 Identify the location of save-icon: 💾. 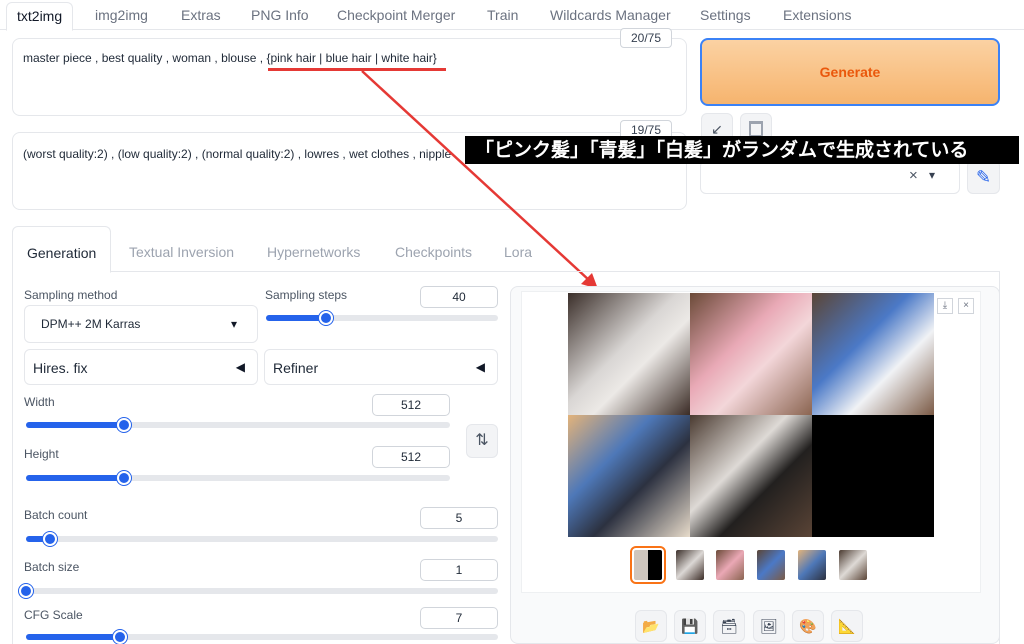
(690, 626).